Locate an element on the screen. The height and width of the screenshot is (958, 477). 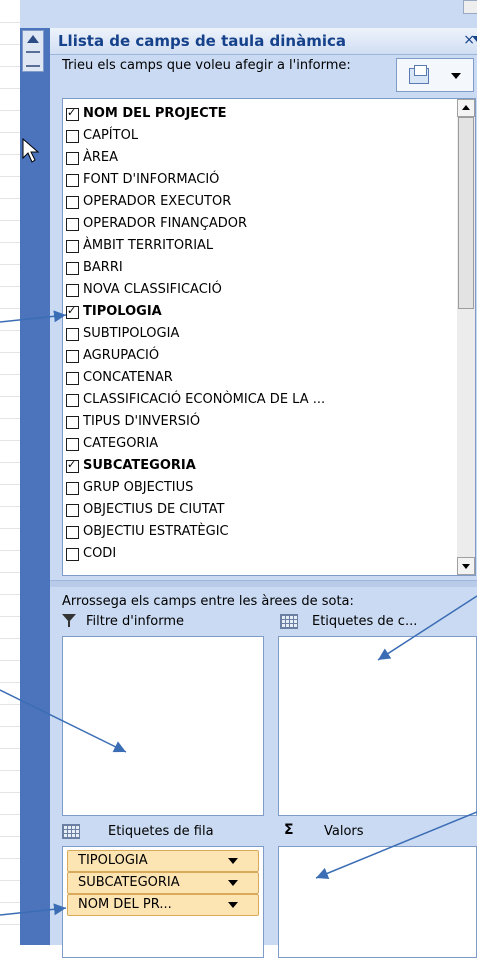
arrow-to-values is located at coordinates (396, 845).